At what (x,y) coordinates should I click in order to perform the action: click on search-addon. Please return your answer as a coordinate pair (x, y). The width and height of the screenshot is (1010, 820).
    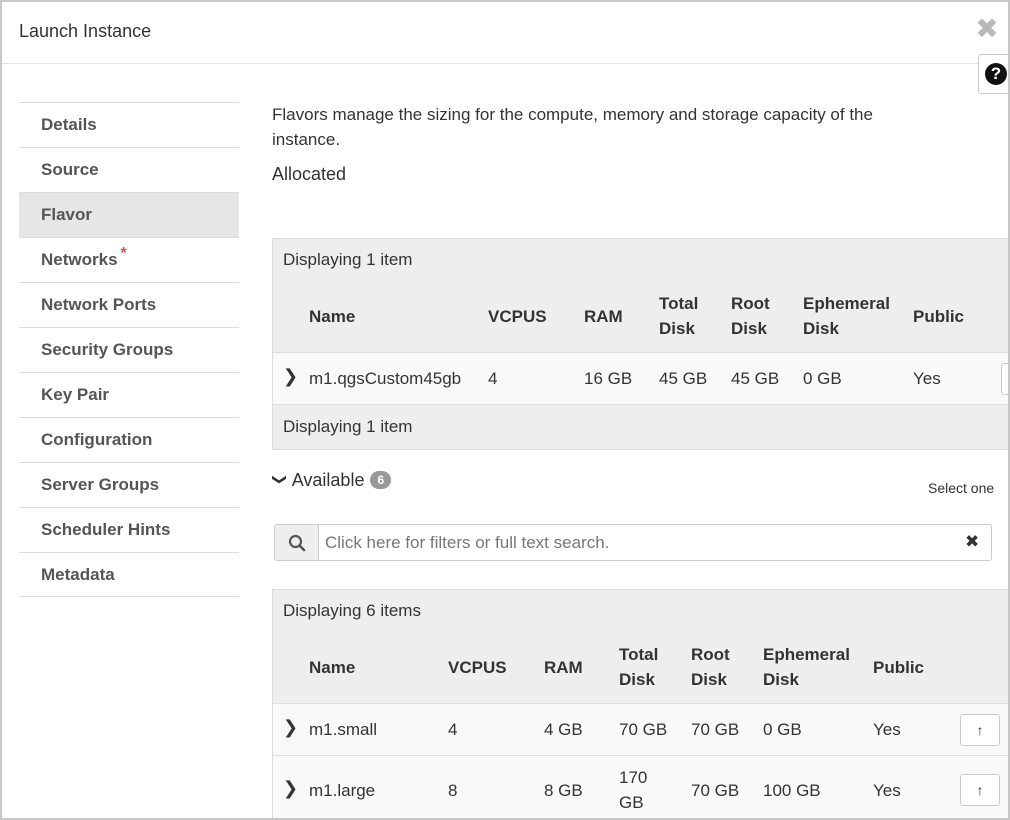
    Looking at the image, I should click on (297, 542).